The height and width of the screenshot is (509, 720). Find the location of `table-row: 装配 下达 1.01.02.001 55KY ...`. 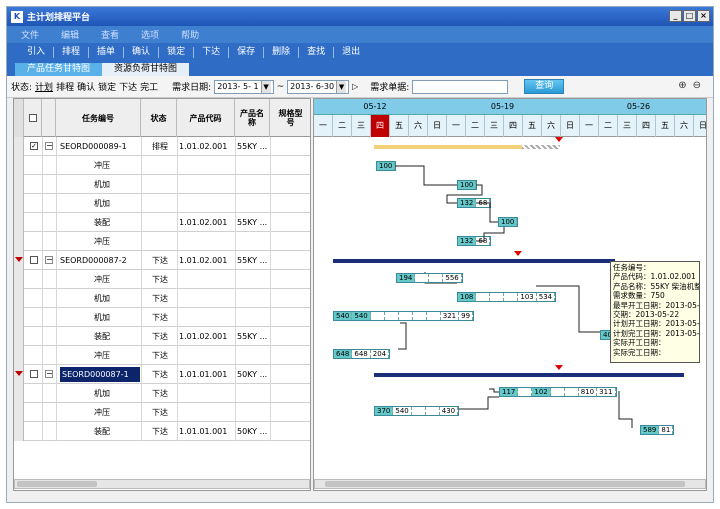

table-row: 装配 下达 1.01.02.001 55KY ... is located at coordinates (162, 336).